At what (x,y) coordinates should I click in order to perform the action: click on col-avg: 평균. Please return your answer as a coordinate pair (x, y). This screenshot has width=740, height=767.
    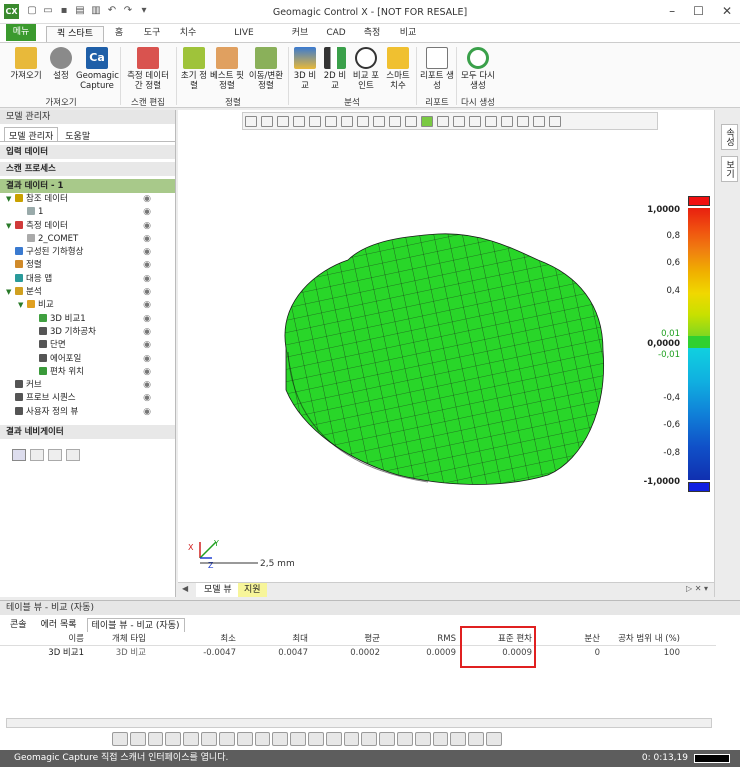
    Looking at the image, I should click on (350, 638).